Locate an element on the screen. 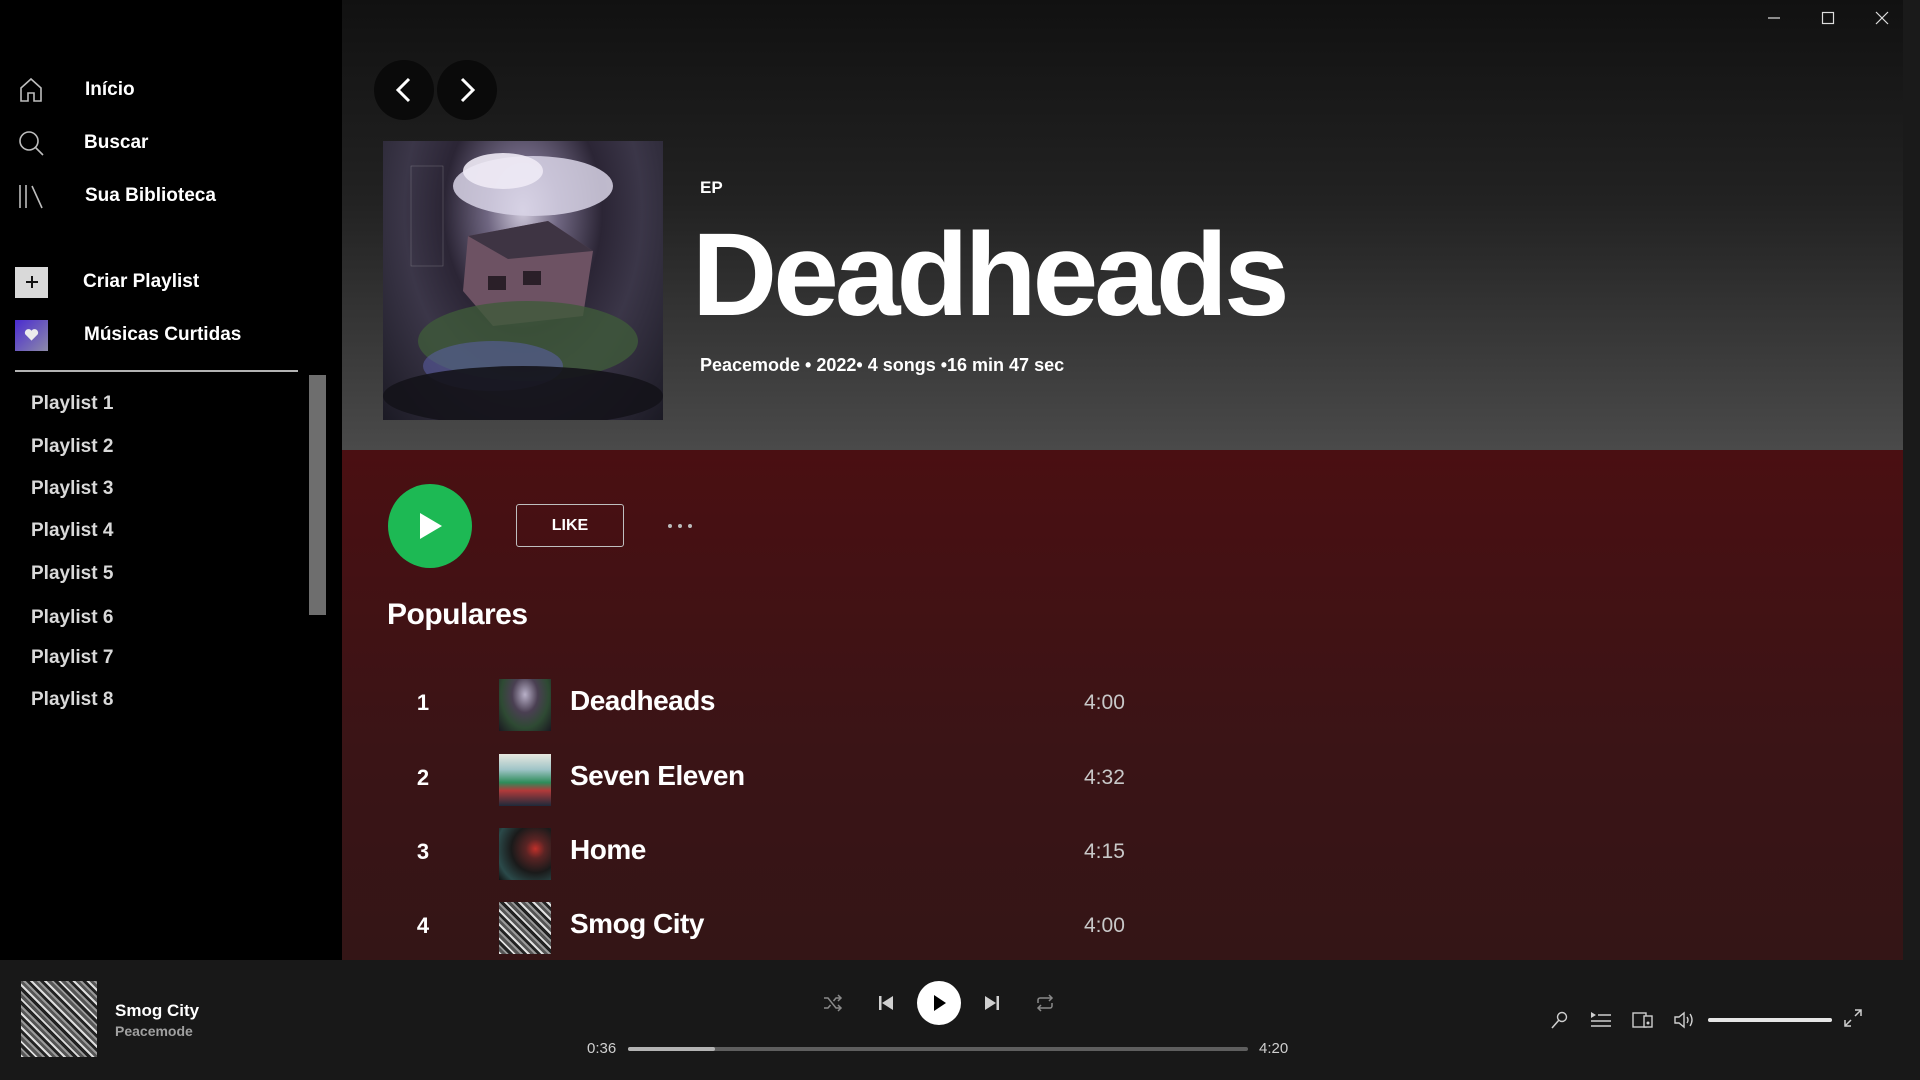 The width and height of the screenshot is (1920, 1080). track-duration: 4:32 is located at coordinates (1104, 777).